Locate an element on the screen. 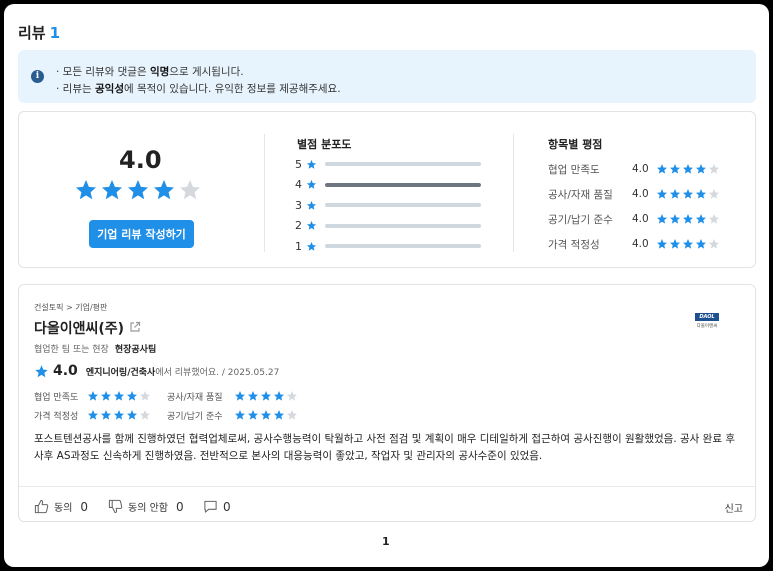 The height and width of the screenshot is (571, 773). team-value: 현장공사팀 is located at coordinates (135, 350).